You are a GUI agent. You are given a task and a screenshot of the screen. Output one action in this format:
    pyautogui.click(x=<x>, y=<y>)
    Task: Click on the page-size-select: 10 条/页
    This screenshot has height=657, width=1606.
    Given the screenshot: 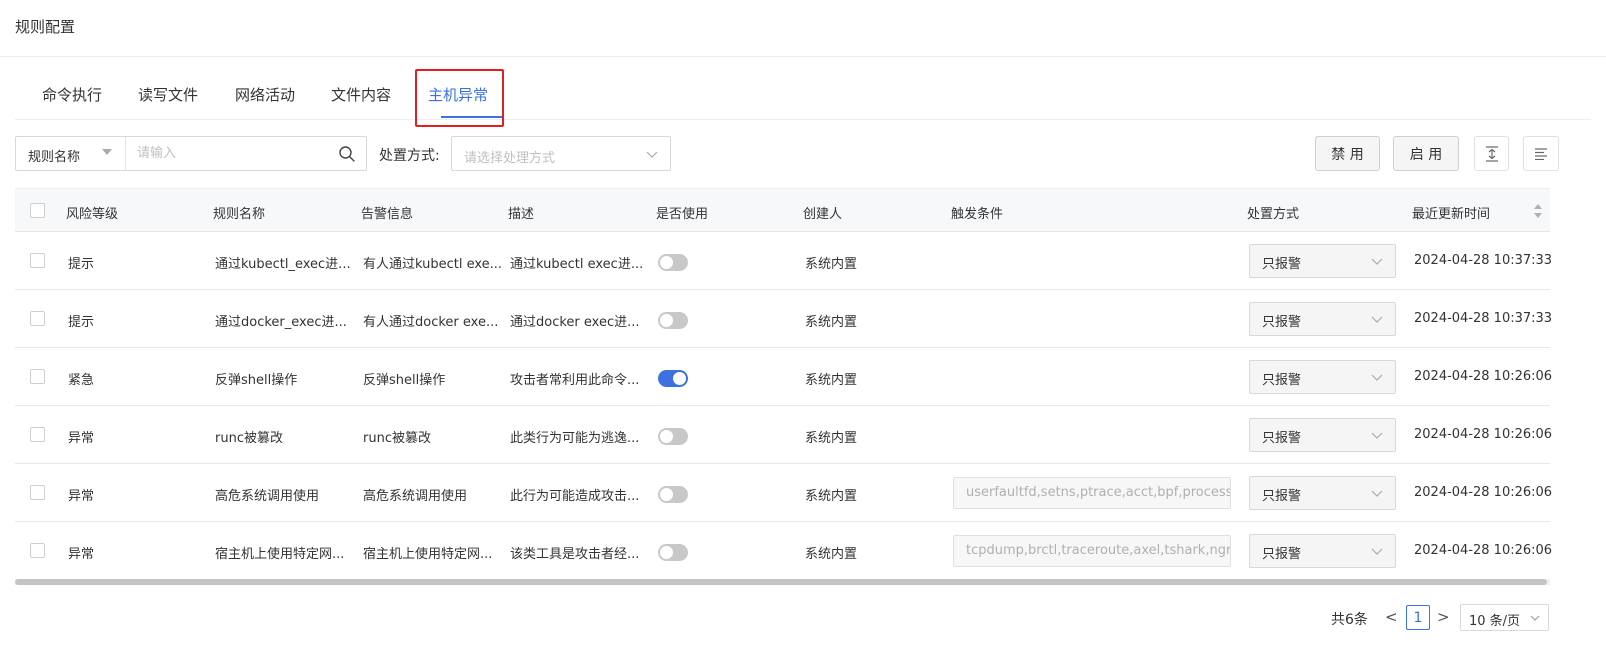 What is the action you would take?
    pyautogui.click(x=1504, y=617)
    